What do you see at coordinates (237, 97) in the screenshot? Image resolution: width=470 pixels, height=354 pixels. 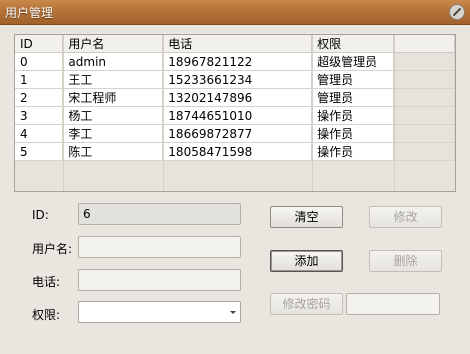 I see `cell-phone: 13202147896` at bounding box center [237, 97].